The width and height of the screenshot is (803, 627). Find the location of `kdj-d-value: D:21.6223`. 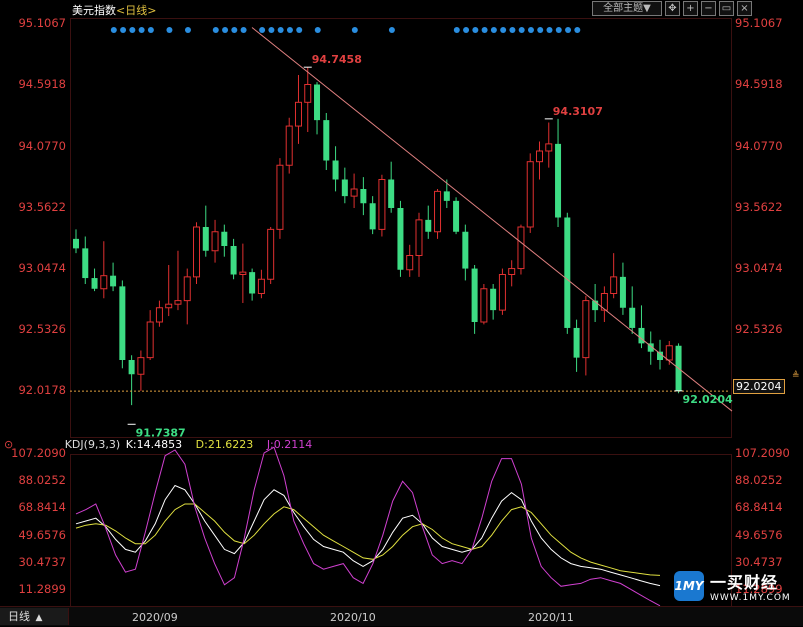

kdj-d-value: D:21.6223 is located at coordinates (224, 444).